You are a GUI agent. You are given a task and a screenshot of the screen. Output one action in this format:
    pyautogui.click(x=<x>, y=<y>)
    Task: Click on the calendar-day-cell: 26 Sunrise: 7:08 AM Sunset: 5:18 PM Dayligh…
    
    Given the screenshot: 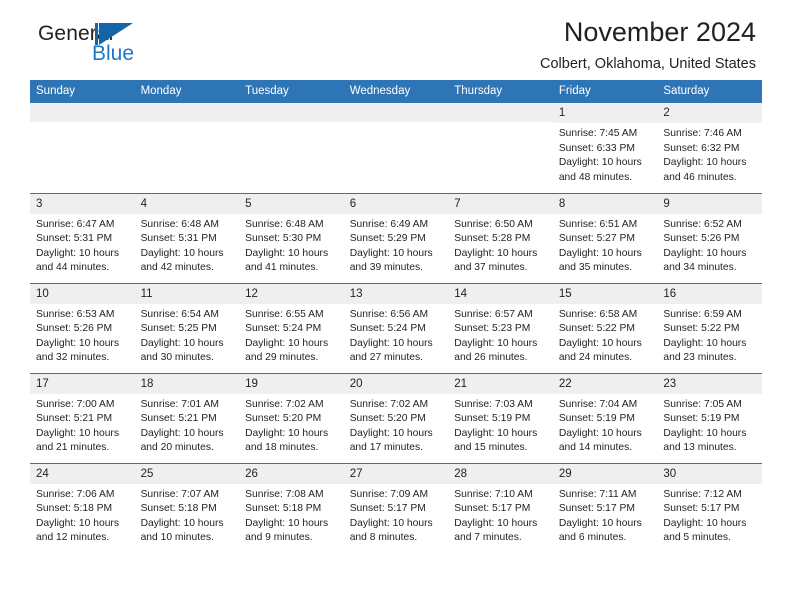 What is the action you would take?
    pyautogui.click(x=291, y=508)
    